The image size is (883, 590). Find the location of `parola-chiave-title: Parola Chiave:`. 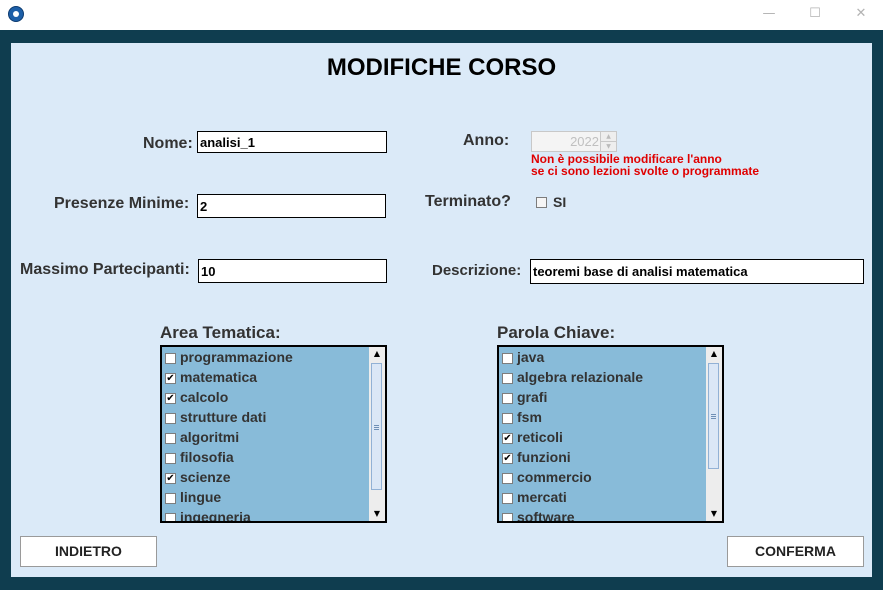

parola-chiave-title: Parola Chiave: is located at coordinates (556, 332).